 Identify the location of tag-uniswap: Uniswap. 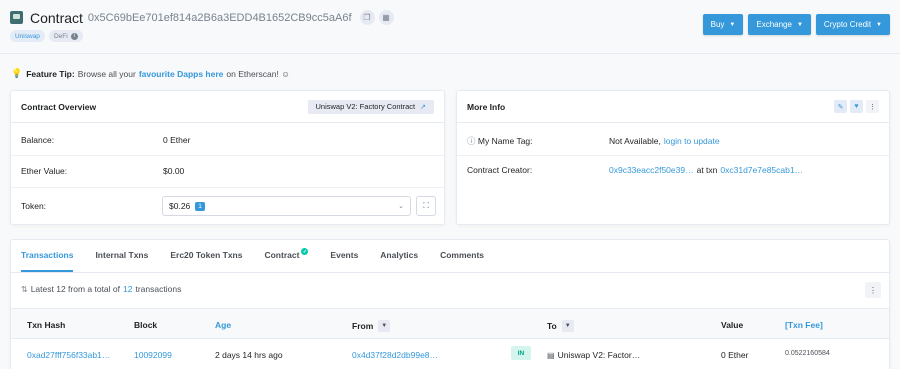
(27, 36).